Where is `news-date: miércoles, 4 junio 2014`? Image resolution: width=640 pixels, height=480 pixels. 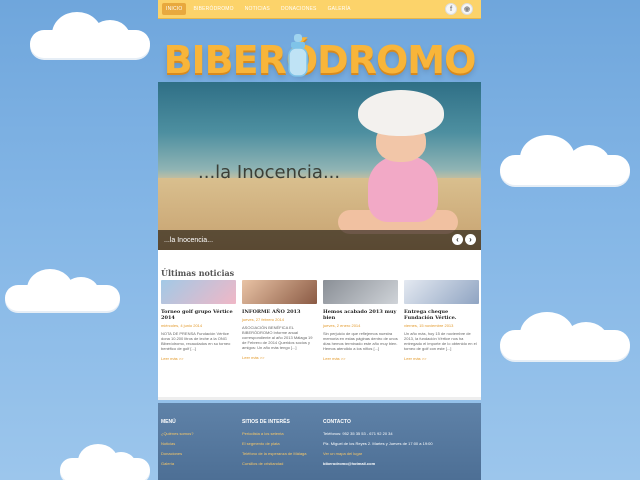 news-date: miércoles, 4 junio 2014 is located at coordinates (182, 325).